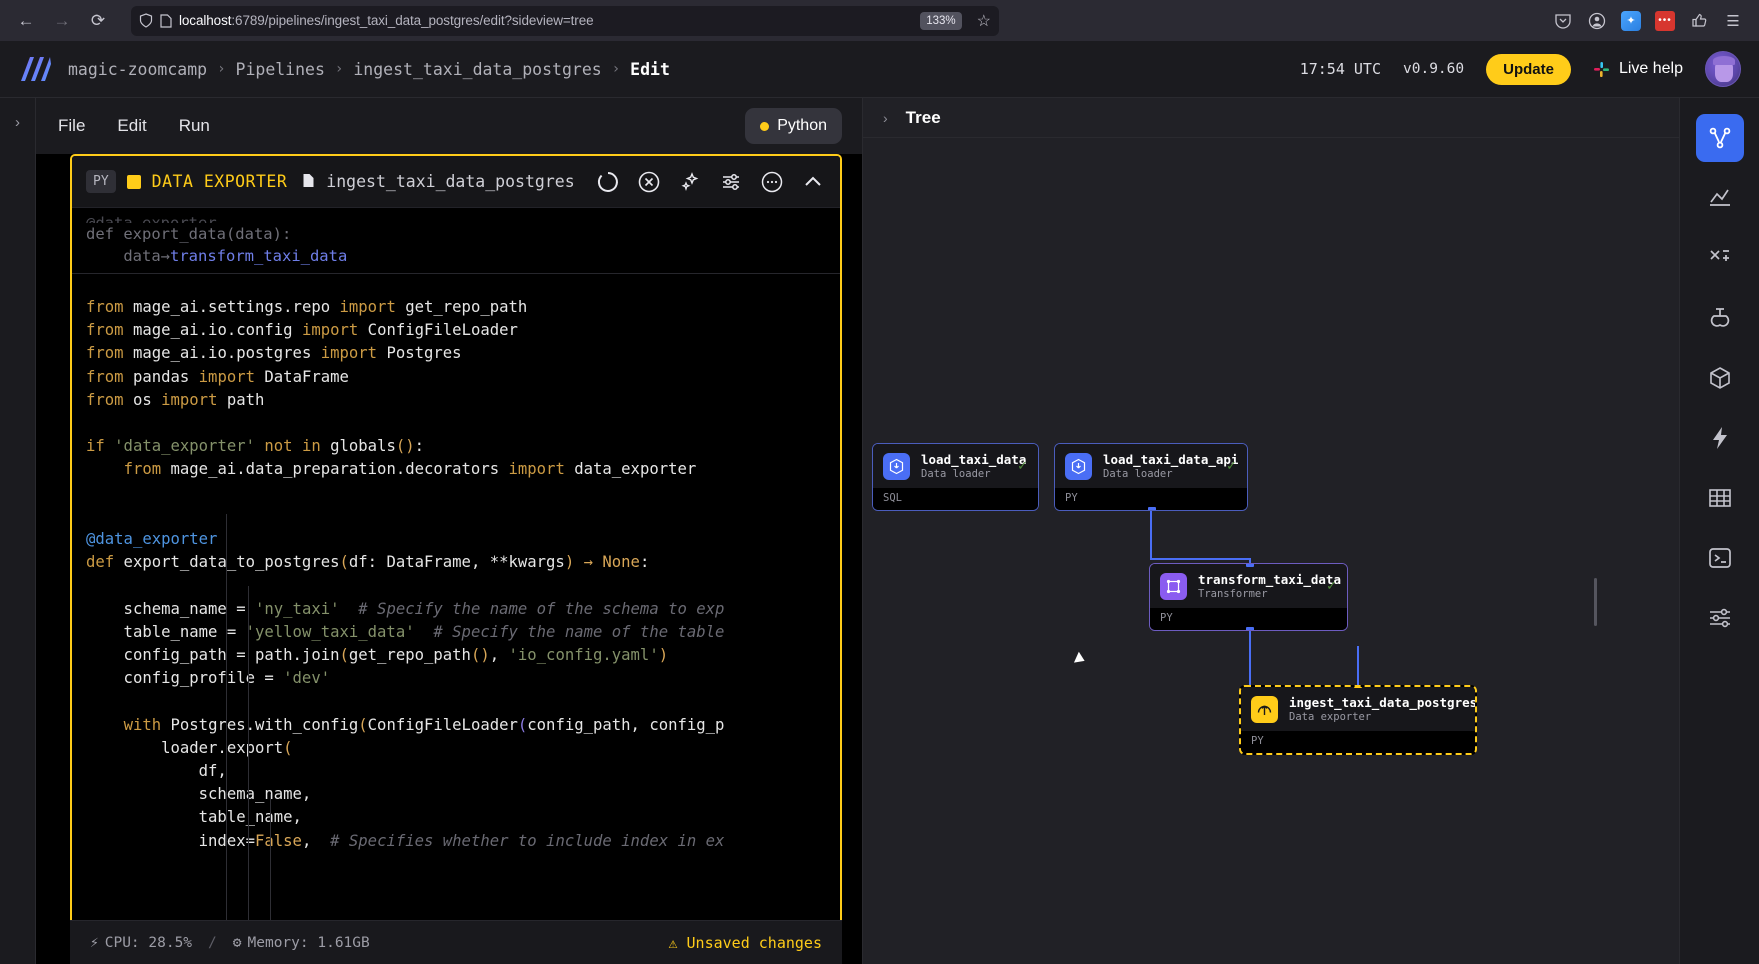 Image resolution: width=1759 pixels, height=964 pixels. I want to click on live-help-label: Live help, so click(1650, 68).